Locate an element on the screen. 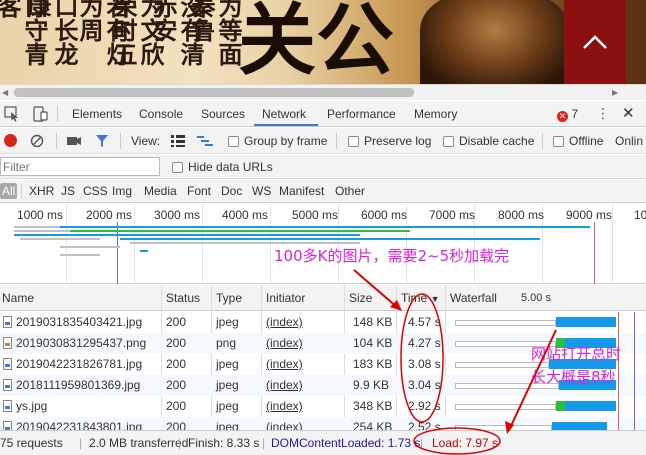  annotation-ellipse-time is located at coordinates (422, 358).